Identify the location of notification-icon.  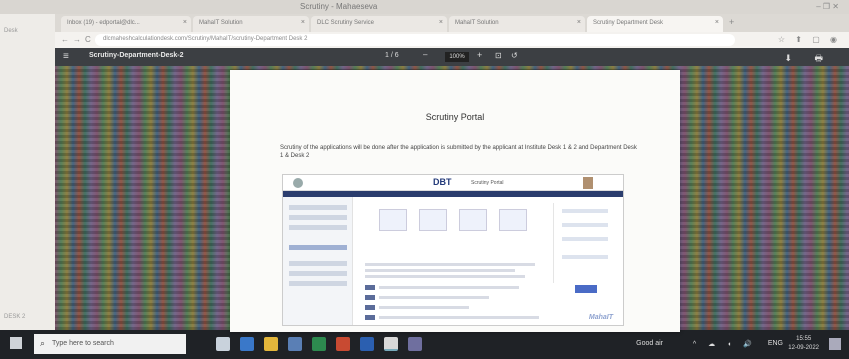
(835, 344).